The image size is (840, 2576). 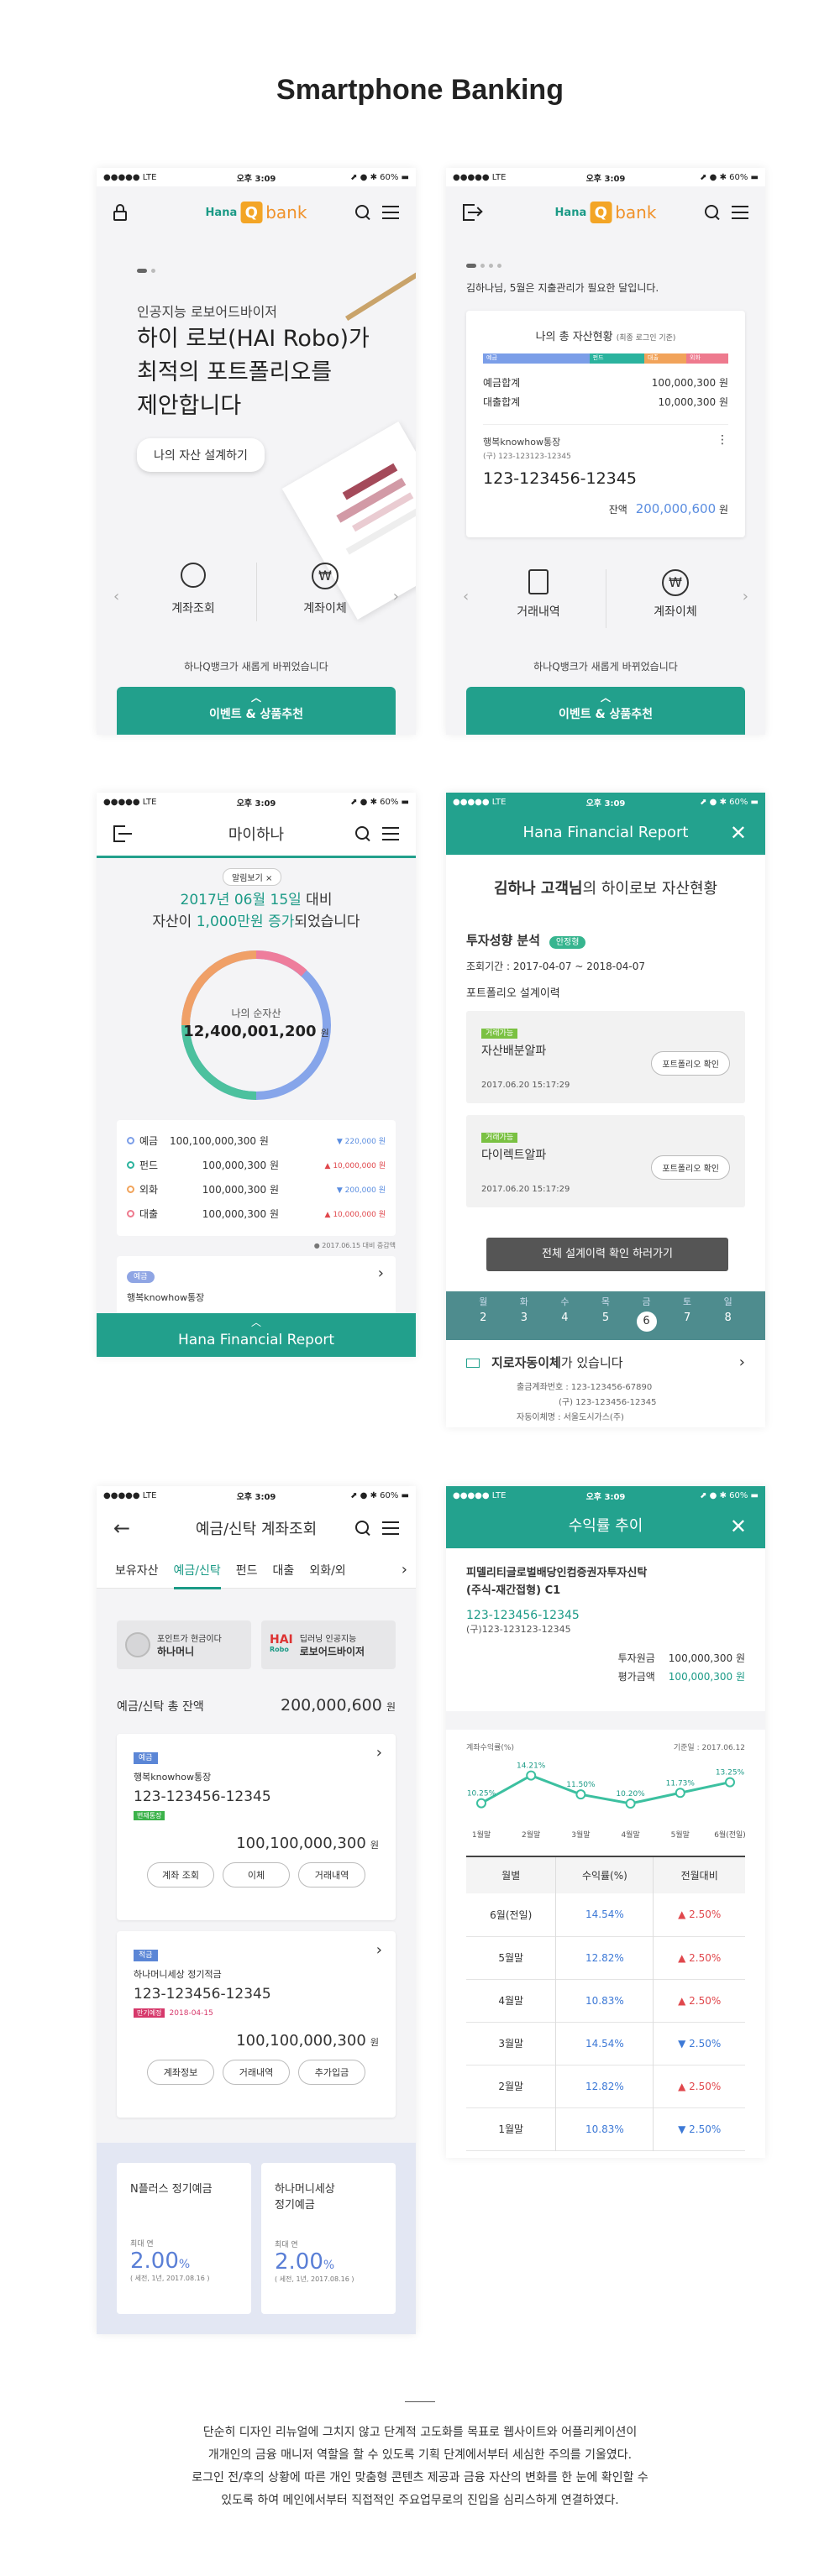 I want to click on design-assets-button: 나의 자산 설계하기, so click(x=201, y=455).